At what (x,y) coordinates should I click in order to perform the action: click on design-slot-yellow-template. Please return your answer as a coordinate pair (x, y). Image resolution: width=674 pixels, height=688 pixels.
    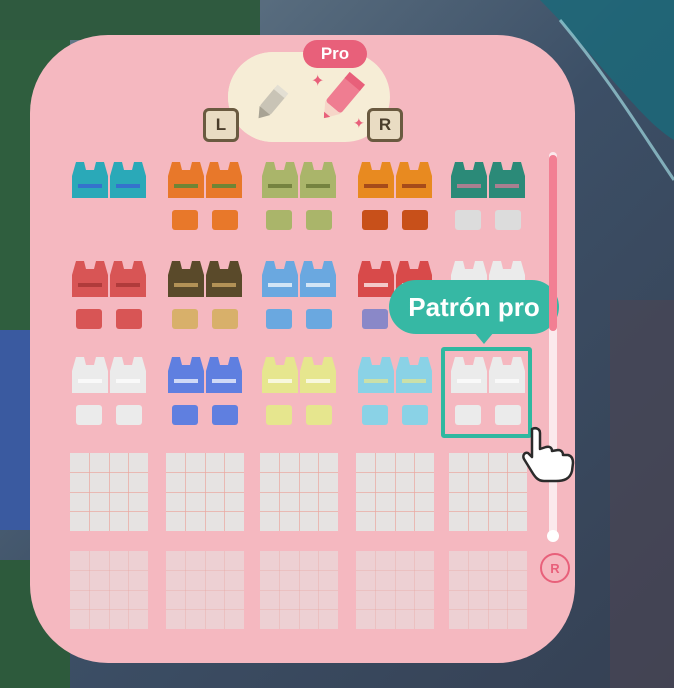
    Looking at the image, I should click on (299, 392).